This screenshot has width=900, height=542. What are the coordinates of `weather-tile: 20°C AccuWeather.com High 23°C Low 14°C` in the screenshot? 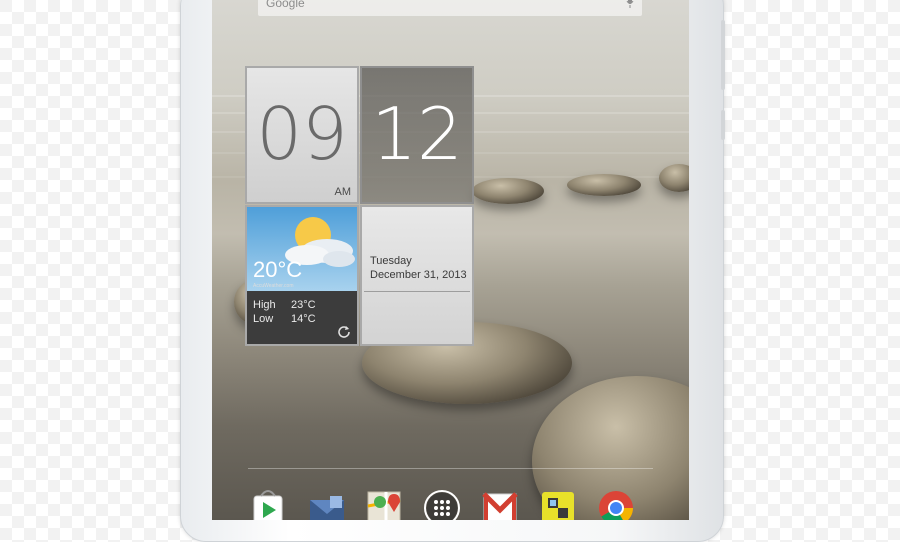 It's located at (302, 275).